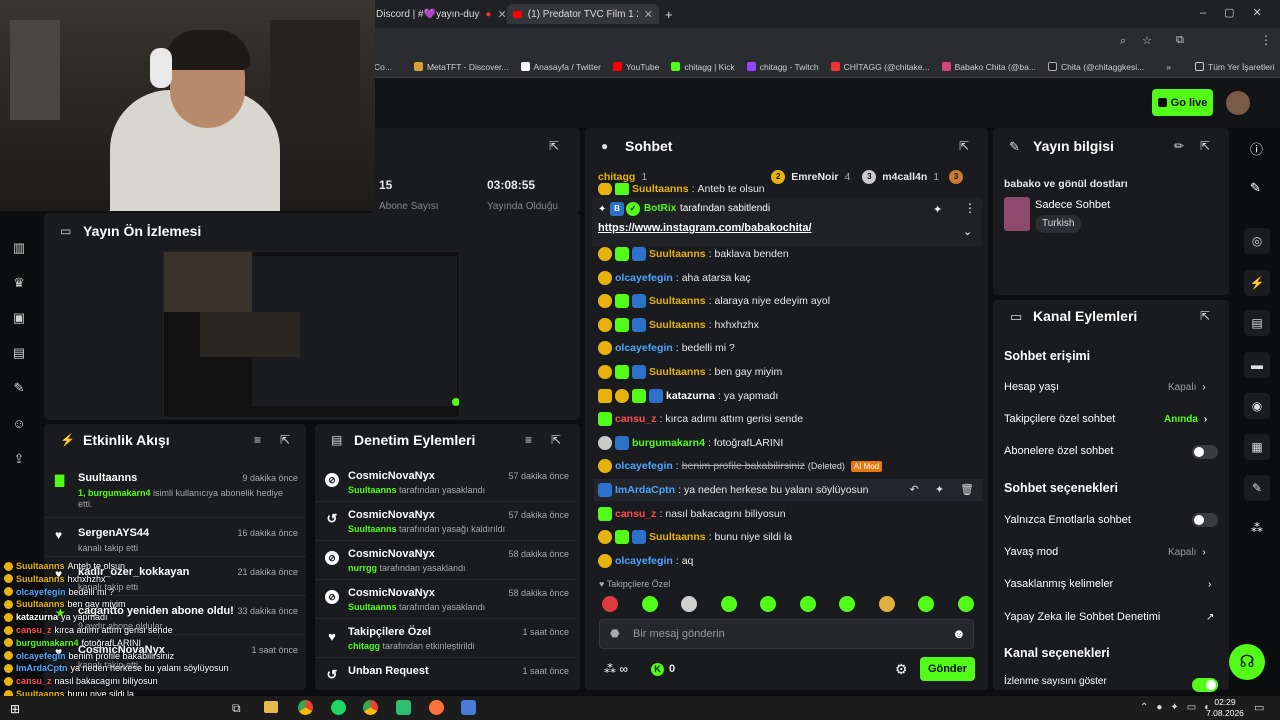 This screenshot has height=720, width=1280. Describe the element at coordinates (1111, 617) in the screenshot. I see `ai-moderation-setting: Yapay Zeka ile Sohbet Denetimi ↗` at that location.